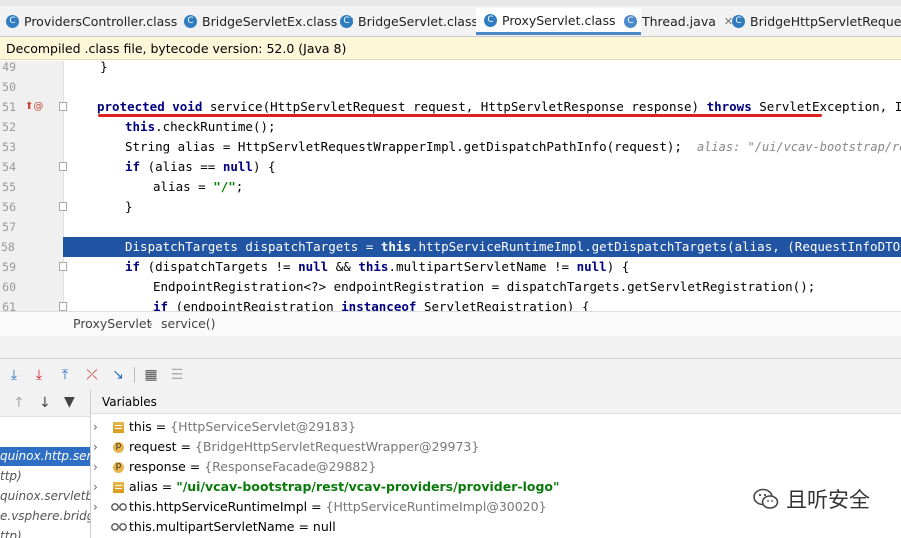  I want to click on class-icon, so click(738, 21).